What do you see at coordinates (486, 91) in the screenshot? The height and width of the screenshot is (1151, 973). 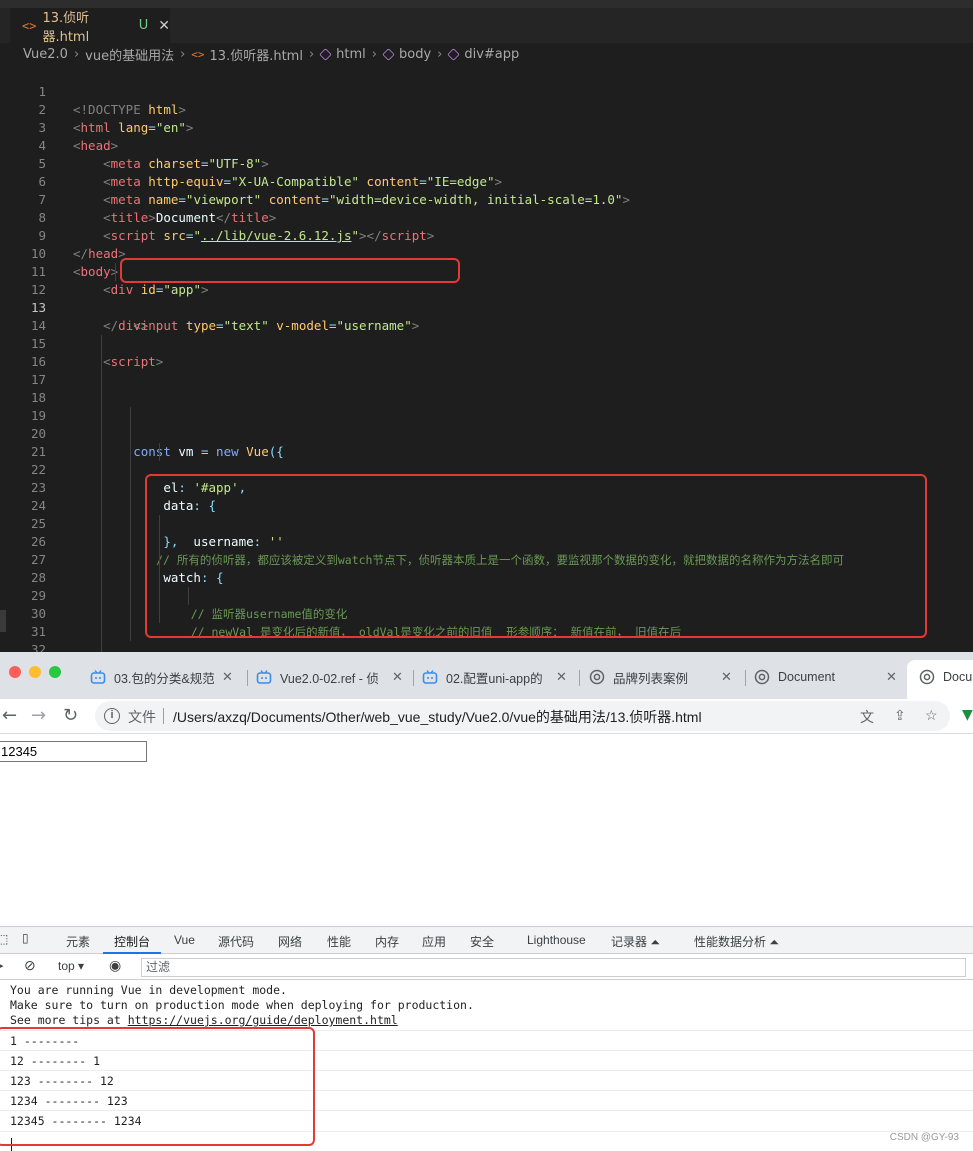 I see `code-line: 1 <!DOCTYPE html>` at bounding box center [486, 91].